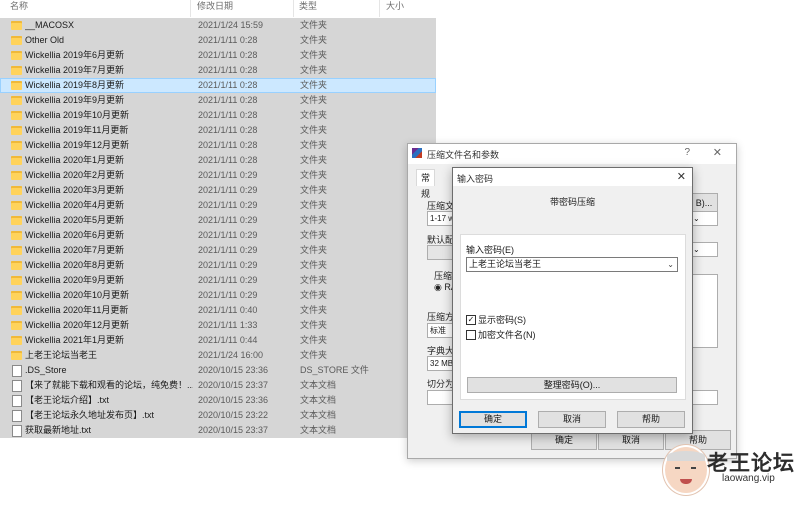  What do you see at coordinates (475, 179) in the screenshot?
I see `dialog-title: 输入密码` at bounding box center [475, 179].